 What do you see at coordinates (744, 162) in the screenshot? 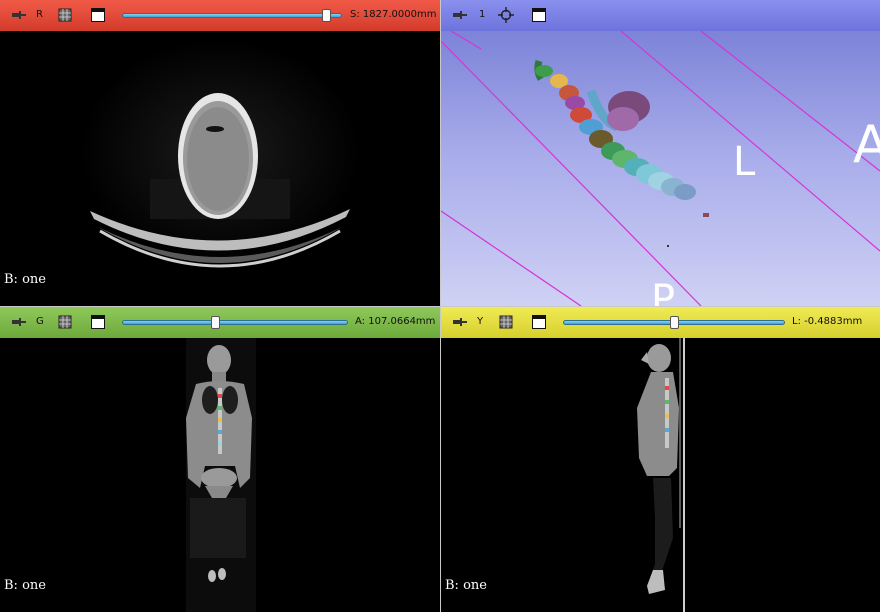
I see `orientation-marker-L: L` at bounding box center [744, 162].